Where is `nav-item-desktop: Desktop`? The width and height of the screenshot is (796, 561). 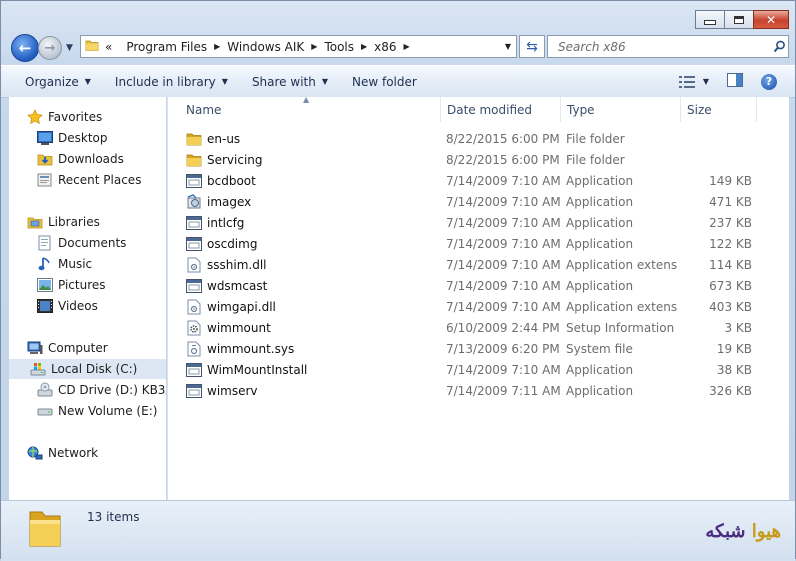 nav-item-desktop: Desktop is located at coordinates (72, 138).